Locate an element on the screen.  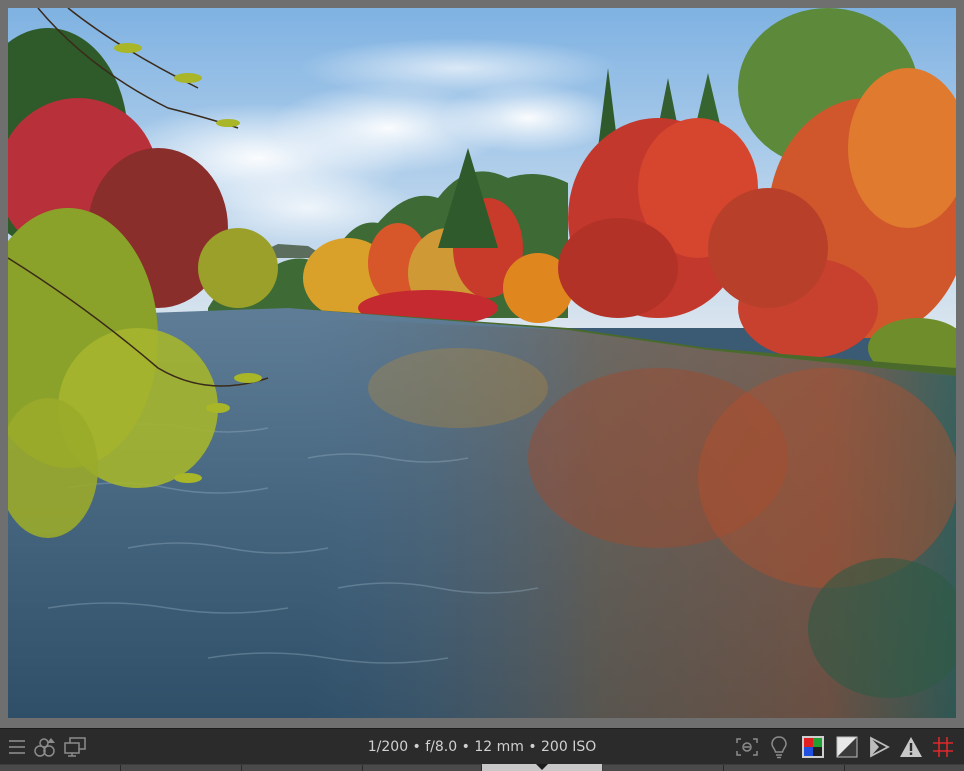
gamut-check-icon is located at coordinates (879, 747).